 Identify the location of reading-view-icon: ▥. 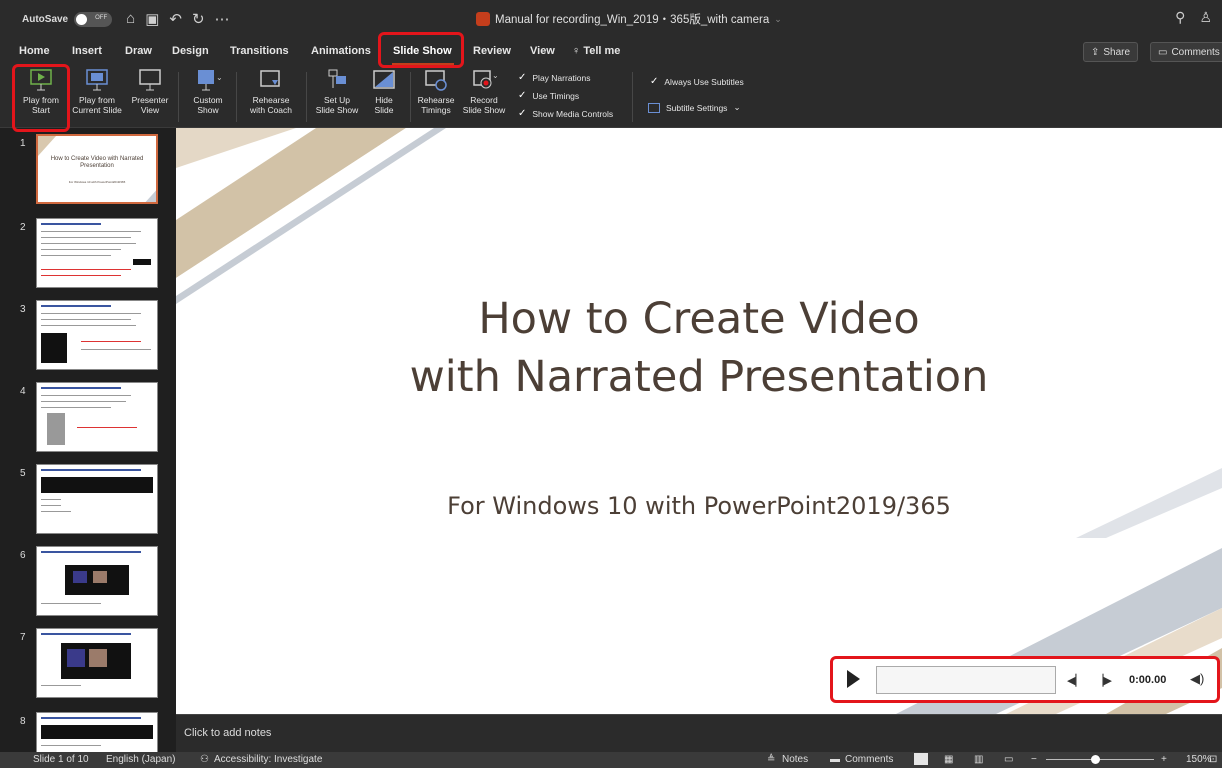
(978, 759).